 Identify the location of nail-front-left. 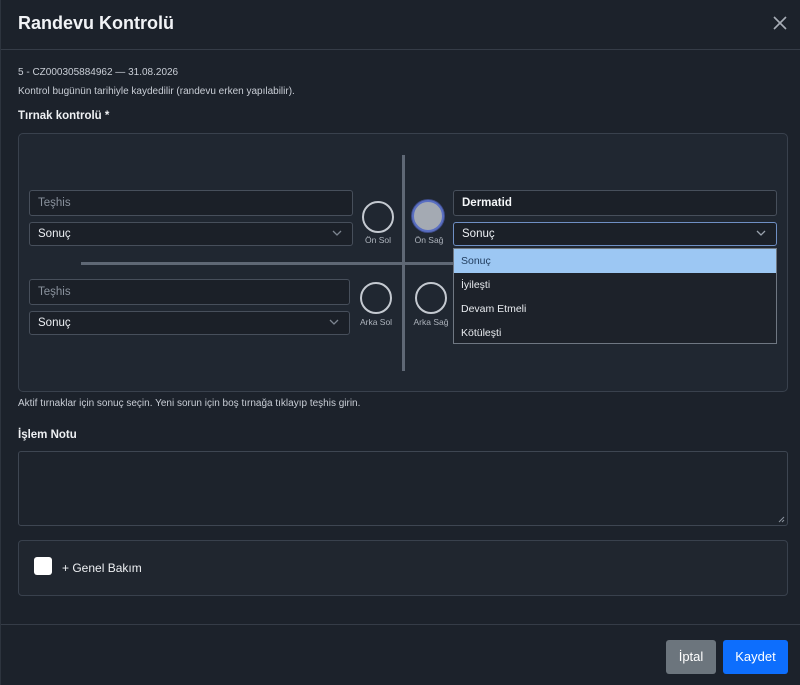
(378, 217).